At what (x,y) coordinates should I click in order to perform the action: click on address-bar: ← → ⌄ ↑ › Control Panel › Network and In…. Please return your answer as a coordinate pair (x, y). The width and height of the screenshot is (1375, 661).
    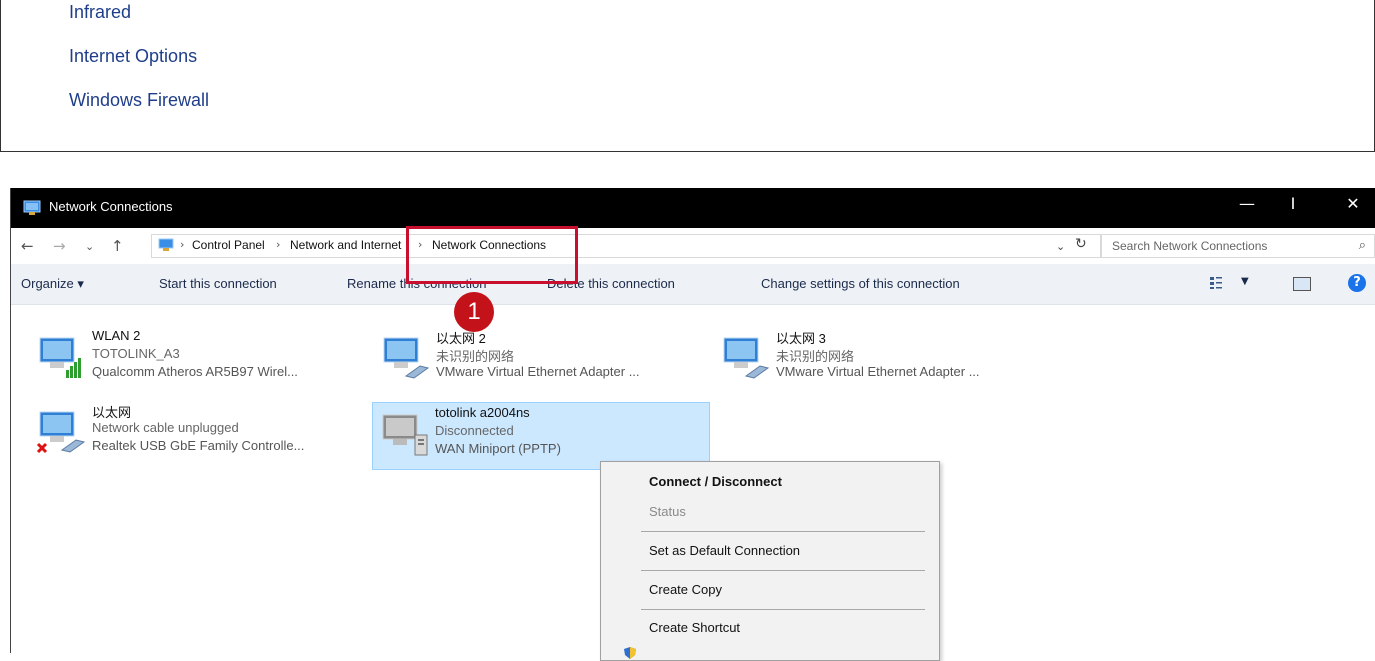
    Looking at the image, I should click on (693, 246).